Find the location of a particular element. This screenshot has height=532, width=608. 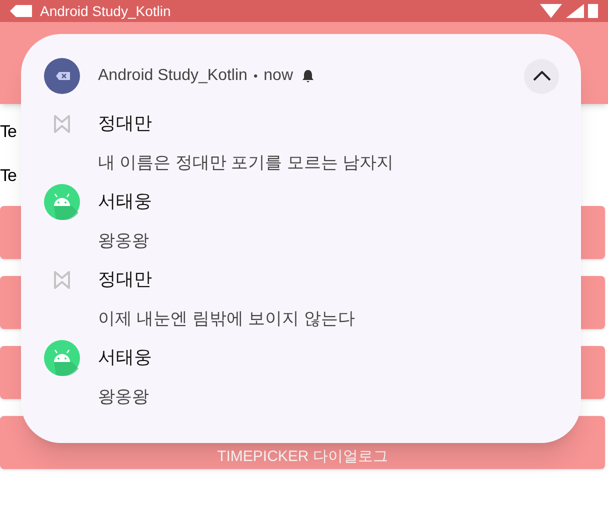

wifi-icon is located at coordinates (551, 11).